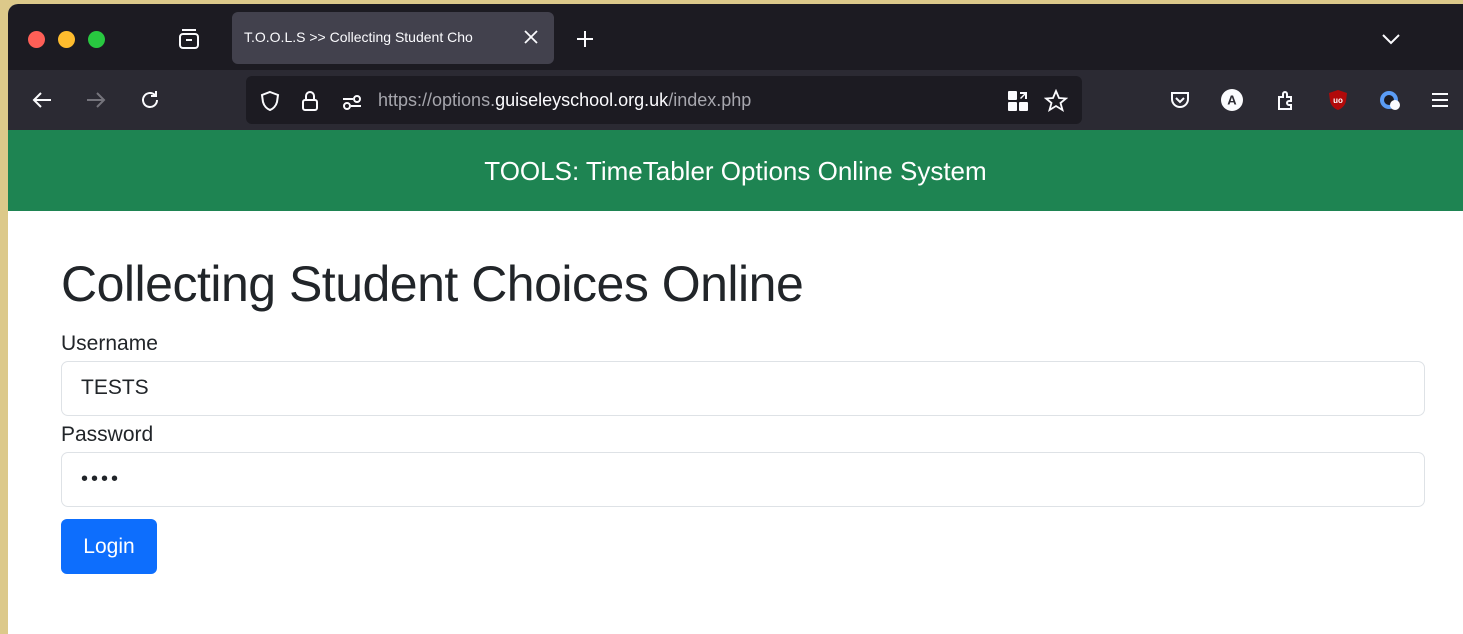 Image resolution: width=1463 pixels, height=634 pixels. Describe the element at coordinates (743, 479) in the screenshot. I see `password-input: ••••` at that location.